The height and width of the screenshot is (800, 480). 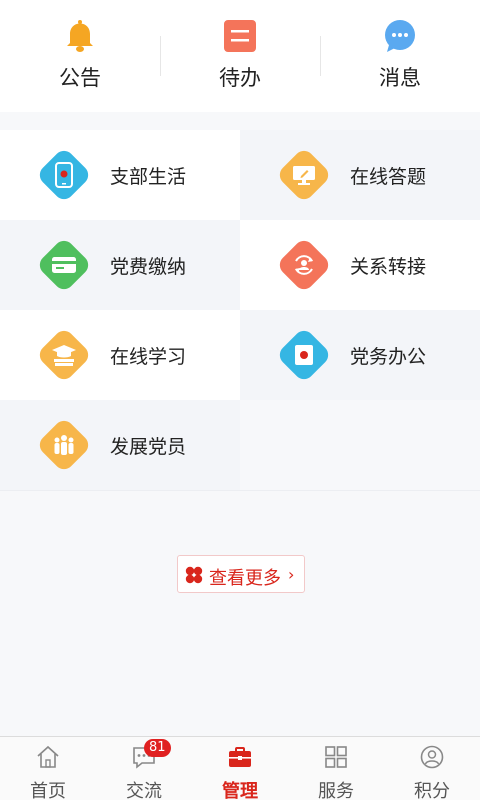 I want to click on tab-services: 服务, so click(x=336, y=768).